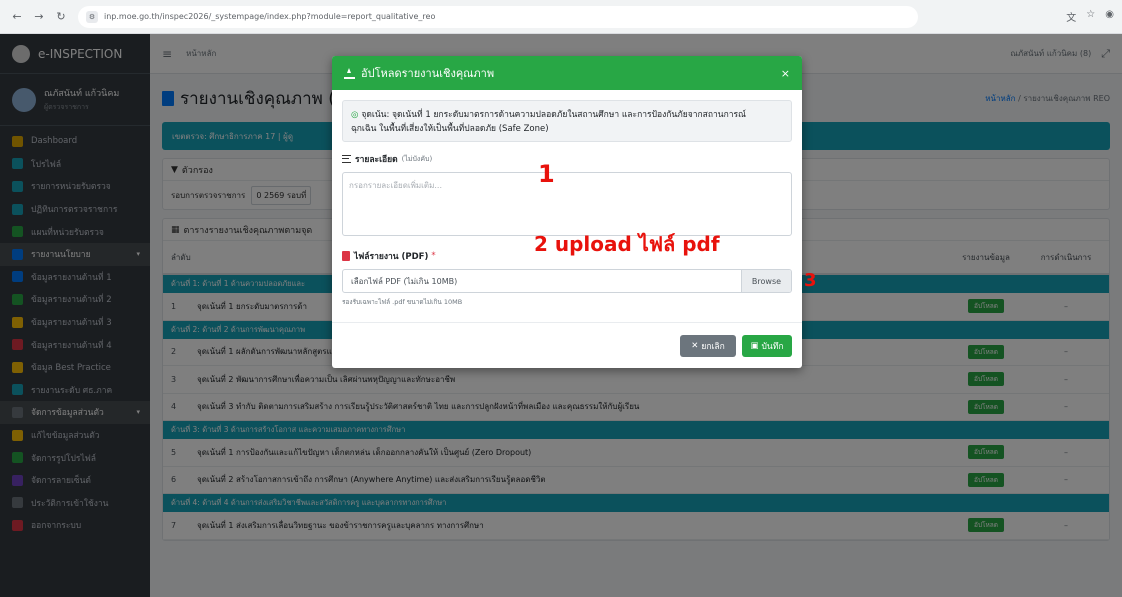 This screenshot has width=1122, height=597. I want to click on save-button: ▣ บันทึก, so click(767, 345).